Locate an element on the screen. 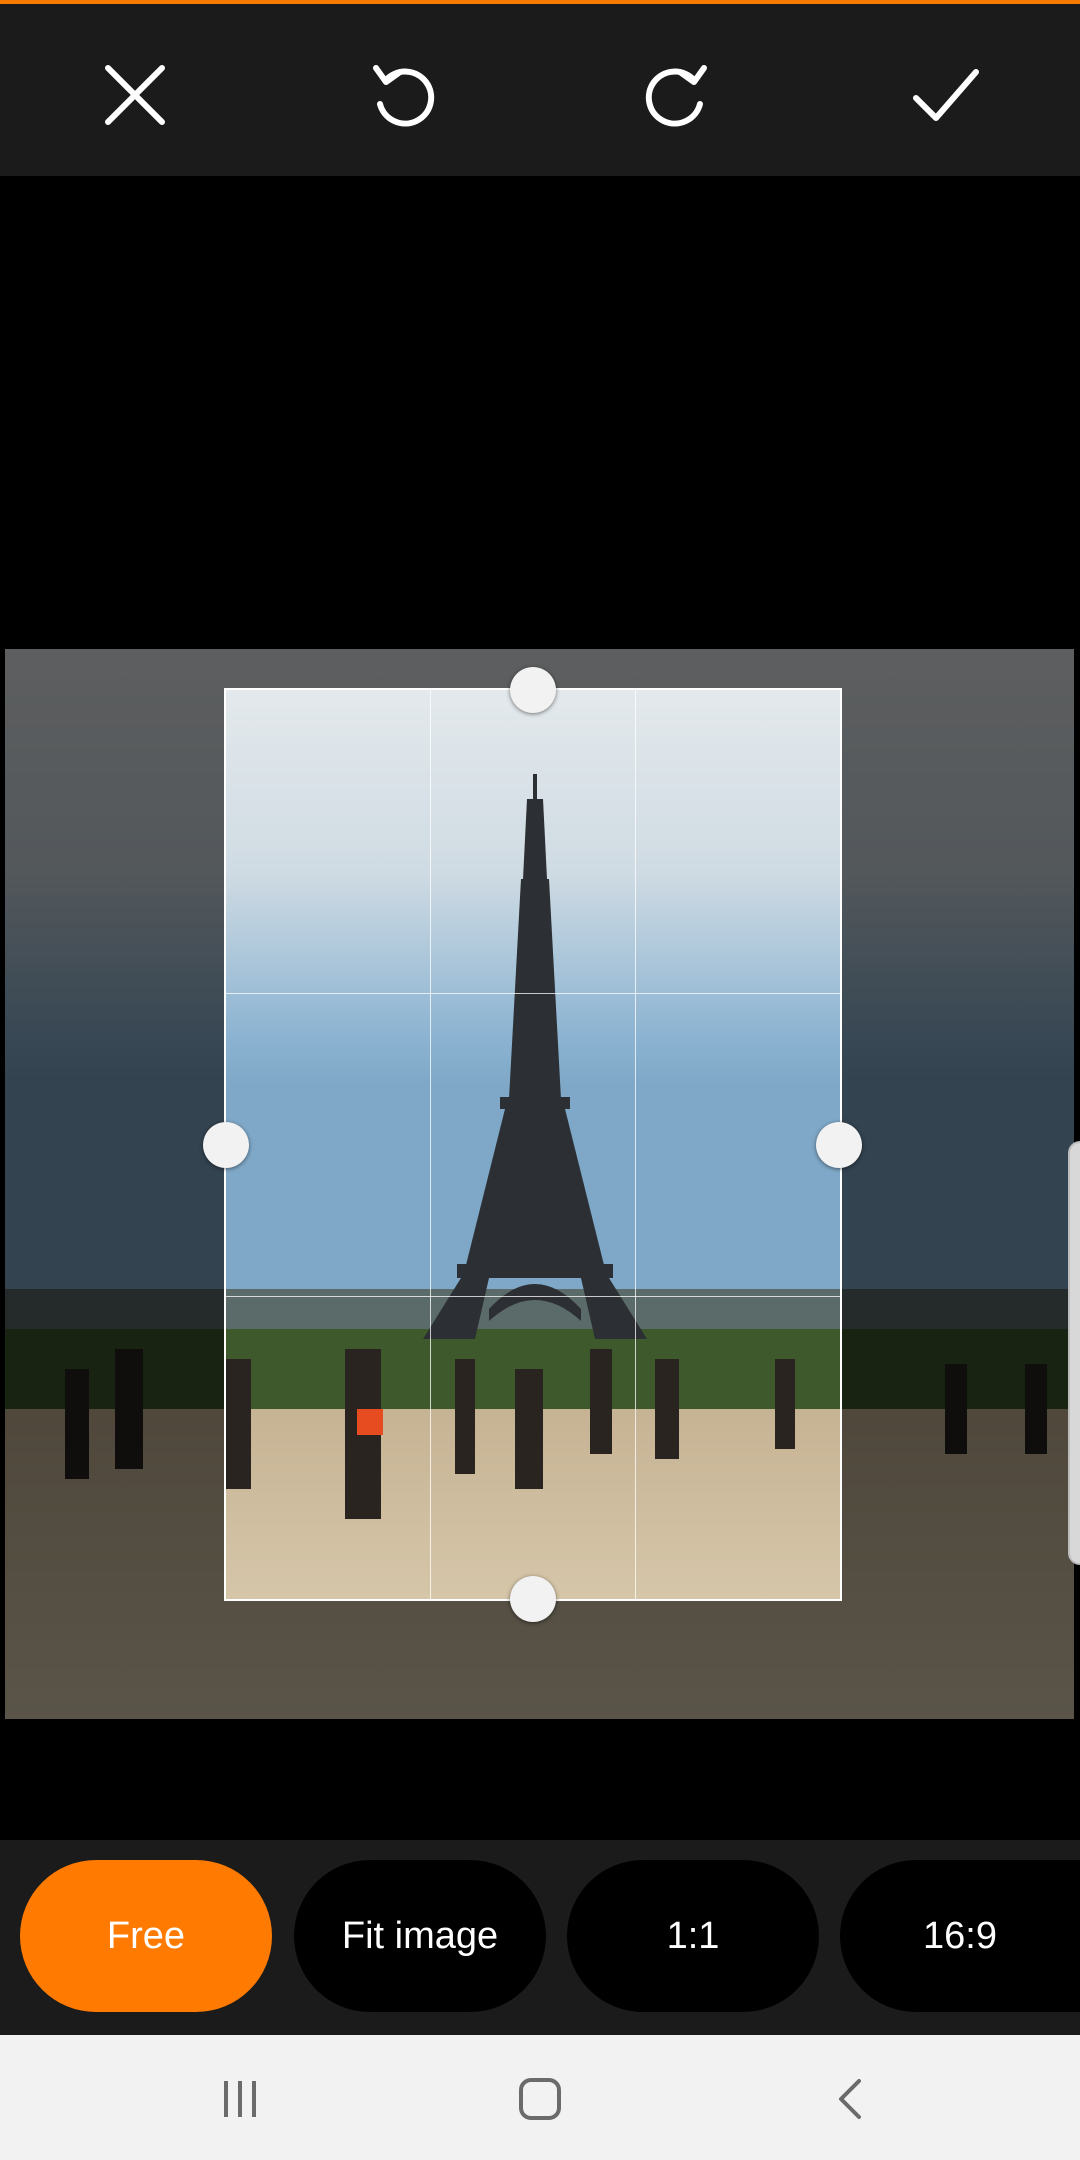 This screenshot has height=2160, width=1080. home-button is located at coordinates (540, 2099).